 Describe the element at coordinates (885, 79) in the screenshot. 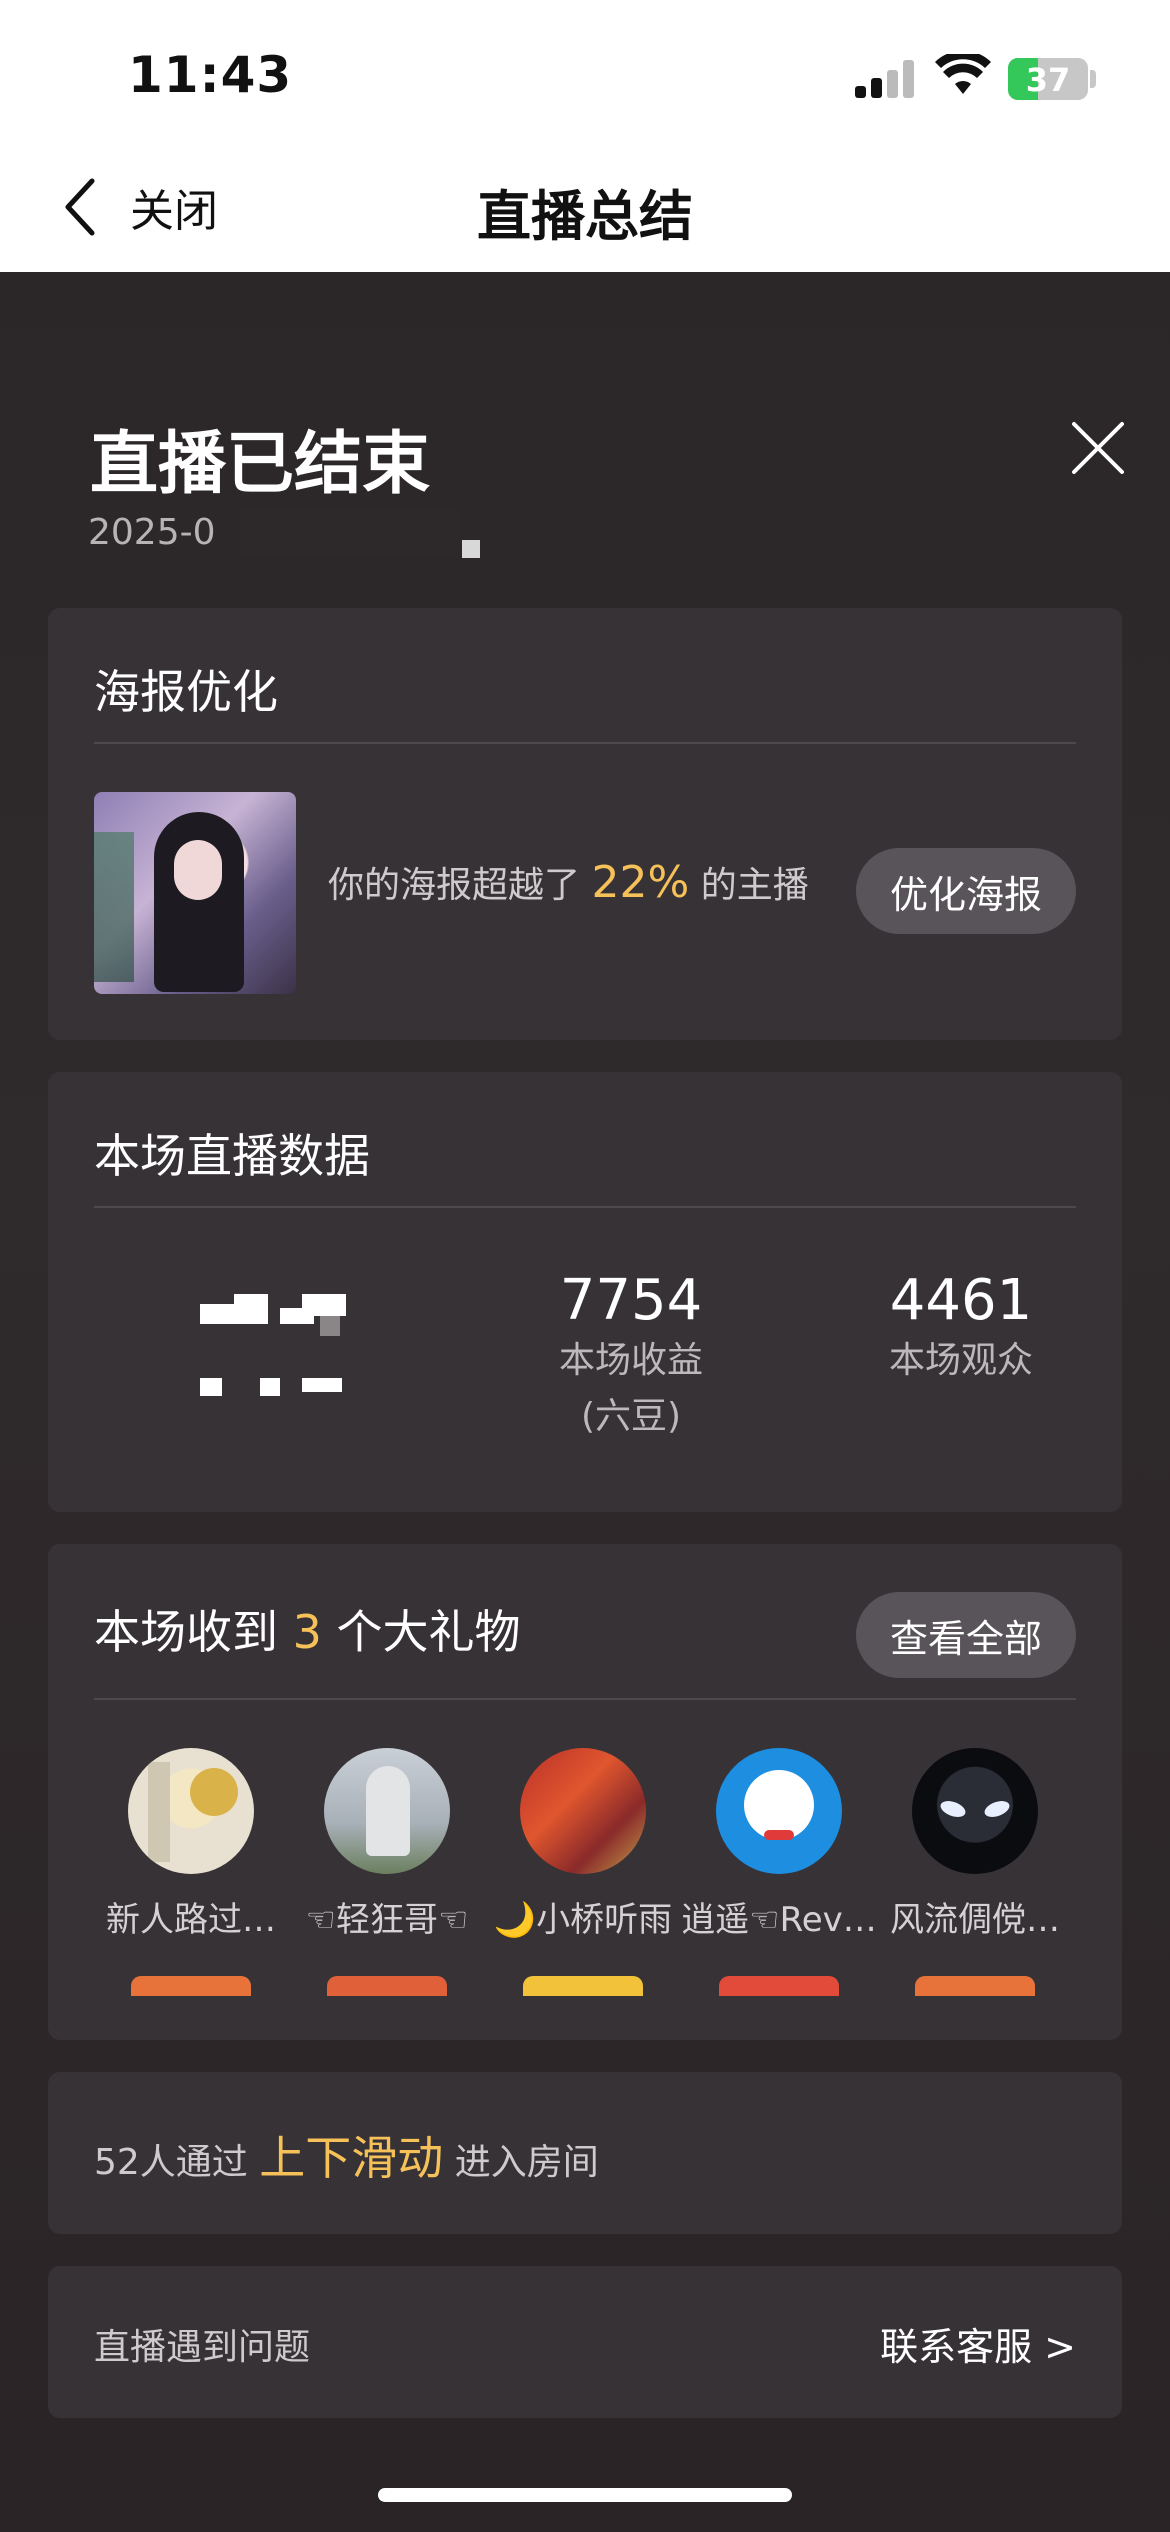

I see `cellular-signal-icon` at that location.